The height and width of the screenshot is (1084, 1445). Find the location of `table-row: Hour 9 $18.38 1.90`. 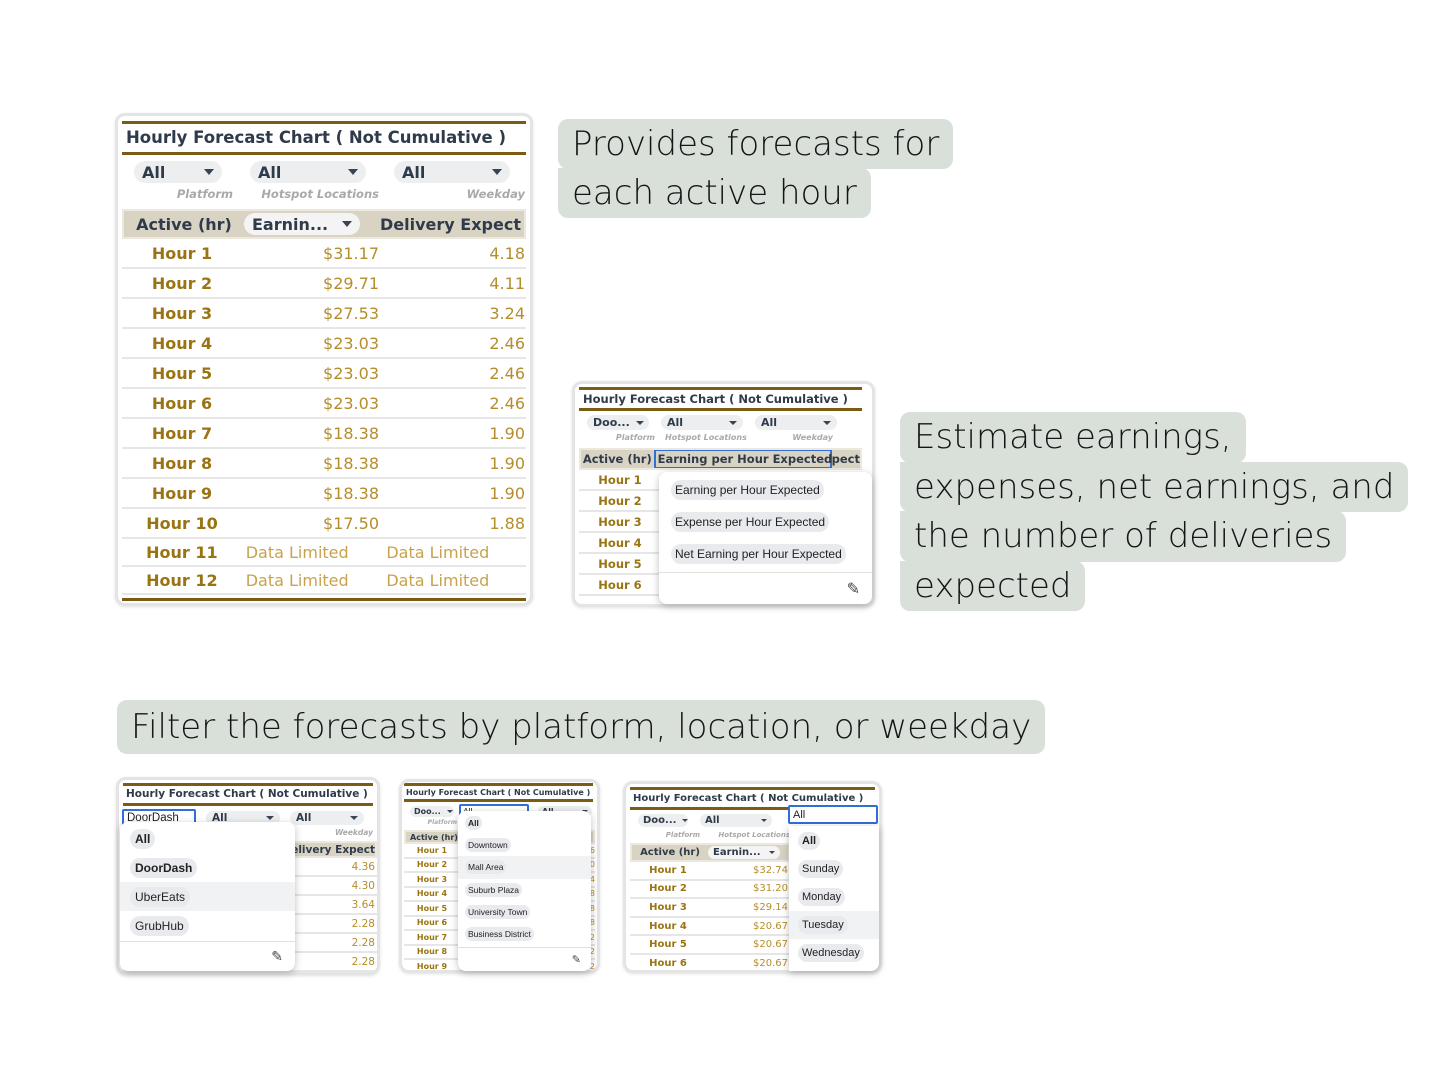

table-row: Hour 9 $18.38 1.90 is located at coordinates (324, 494).